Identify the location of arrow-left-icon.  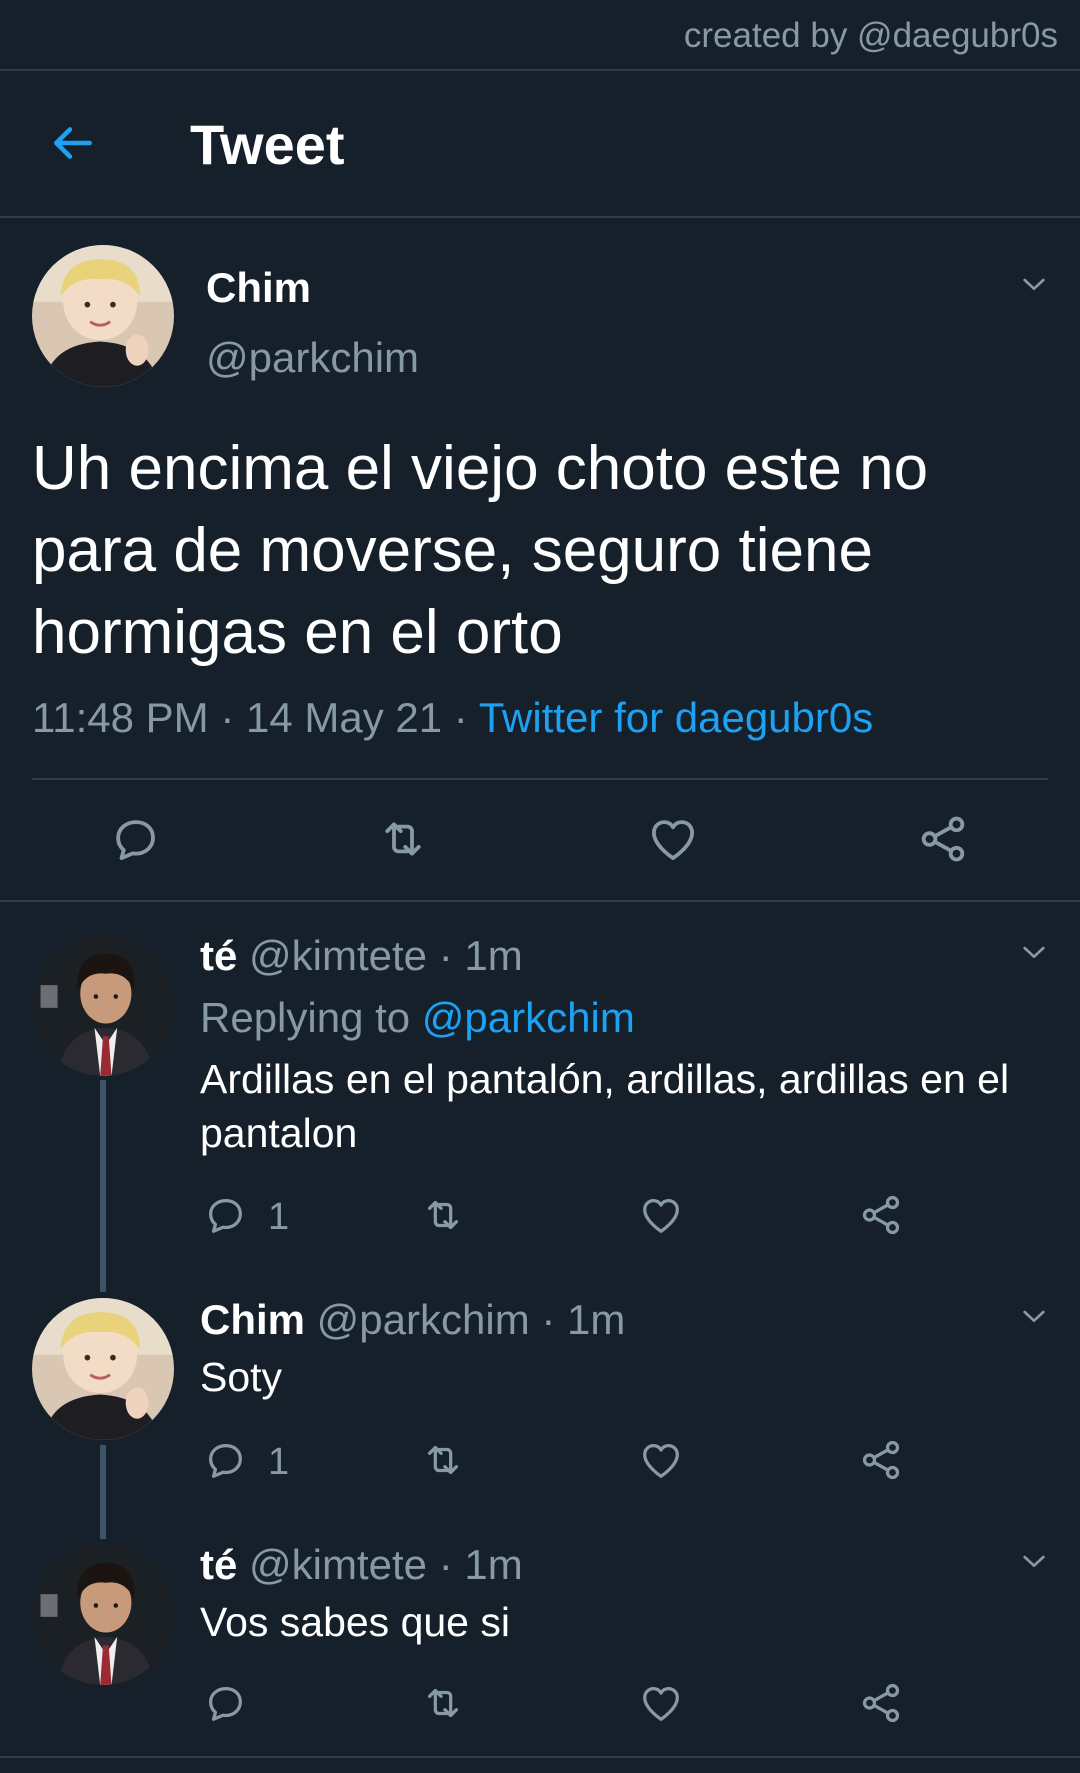
(73, 143).